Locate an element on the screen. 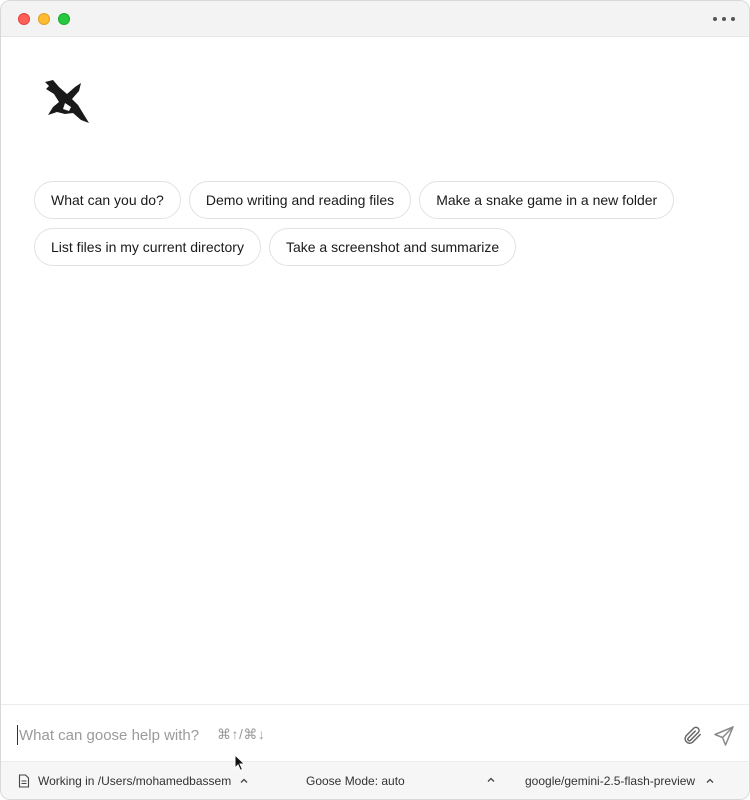 The image size is (750, 800). goose-mode-selector: Goose Mode: auto is located at coordinates (355, 781).